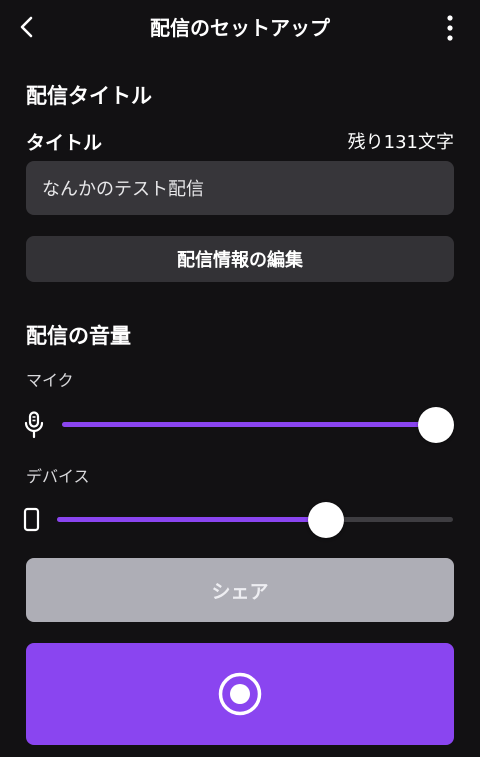 The width and height of the screenshot is (480, 757). What do you see at coordinates (58, 476) in the screenshot?
I see `device-volume-label: デバイス` at bounding box center [58, 476].